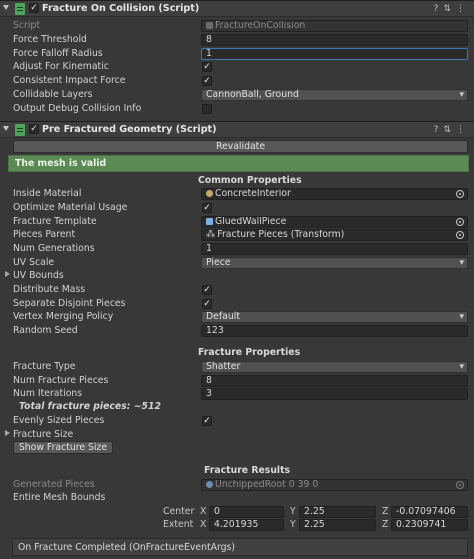 Image resolution: width=474 pixels, height=559 pixels. Describe the element at coordinates (203, 511) in the screenshot. I see `center-x-label: X` at that location.